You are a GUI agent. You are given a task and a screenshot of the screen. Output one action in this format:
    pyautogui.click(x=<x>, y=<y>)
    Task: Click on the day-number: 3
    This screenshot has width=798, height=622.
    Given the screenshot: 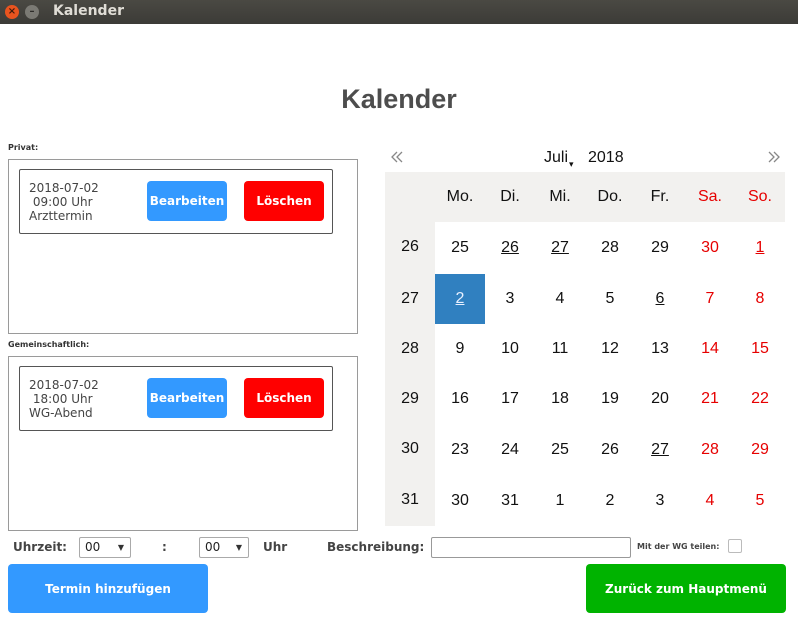 What is the action you would take?
    pyautogui.click(x=660, y=500)
    